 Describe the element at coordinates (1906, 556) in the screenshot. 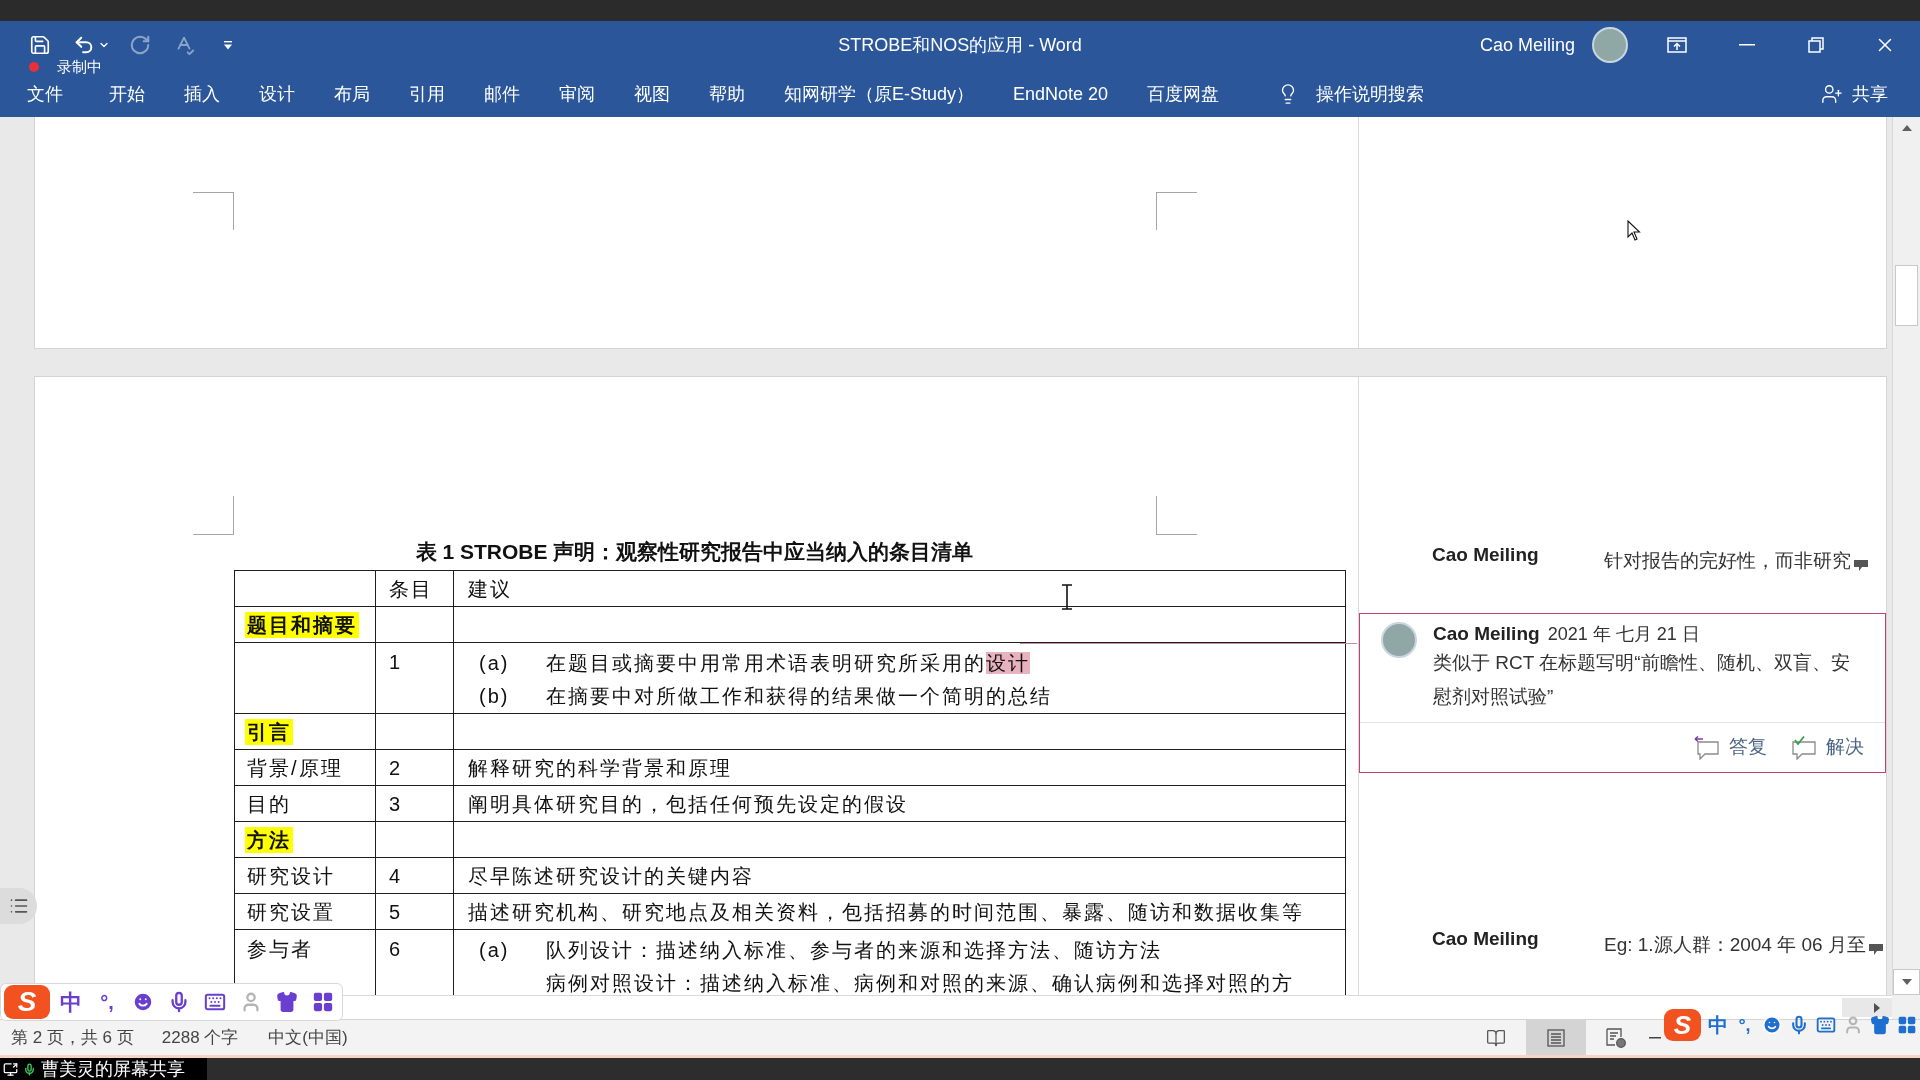

I see `vertical-scrollbar` at that location.